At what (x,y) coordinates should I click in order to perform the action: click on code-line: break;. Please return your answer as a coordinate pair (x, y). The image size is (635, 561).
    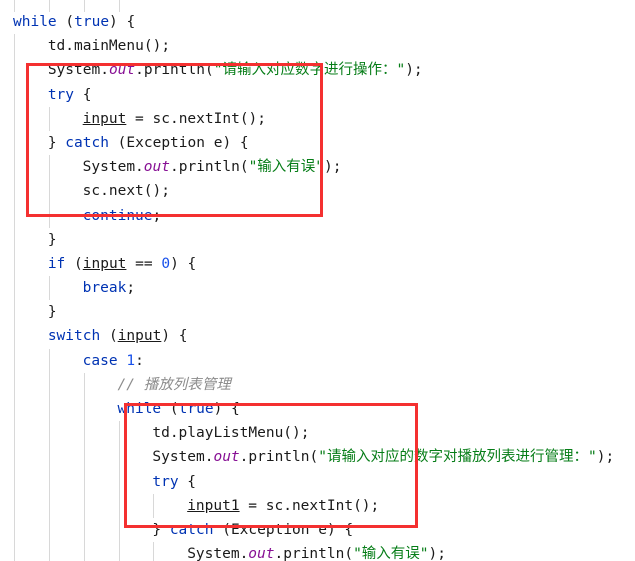
    Looking at the image, I should click on (317, 288).